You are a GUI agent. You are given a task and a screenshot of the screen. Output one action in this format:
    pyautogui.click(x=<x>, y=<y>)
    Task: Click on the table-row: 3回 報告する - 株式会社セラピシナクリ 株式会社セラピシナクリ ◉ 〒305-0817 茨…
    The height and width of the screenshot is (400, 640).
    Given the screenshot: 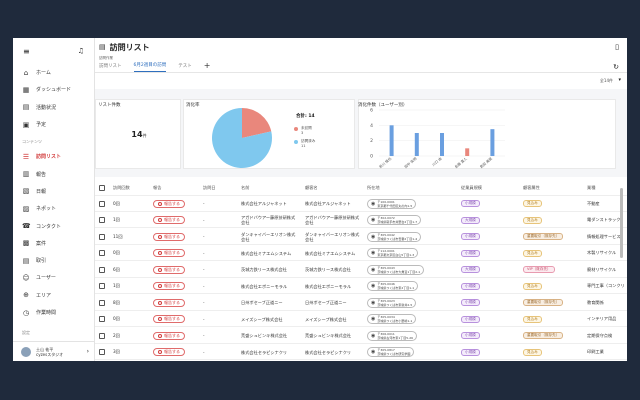 What is the action you would take?
    pyautogui.click(x=361, y=352)
    